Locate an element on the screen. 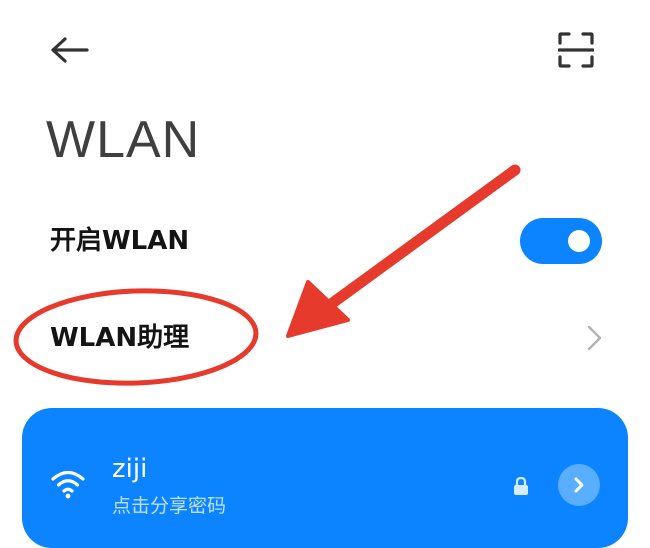 The height and width of the screenshot is (548, 650). toggle-knob is located at coordinates (579, 241).